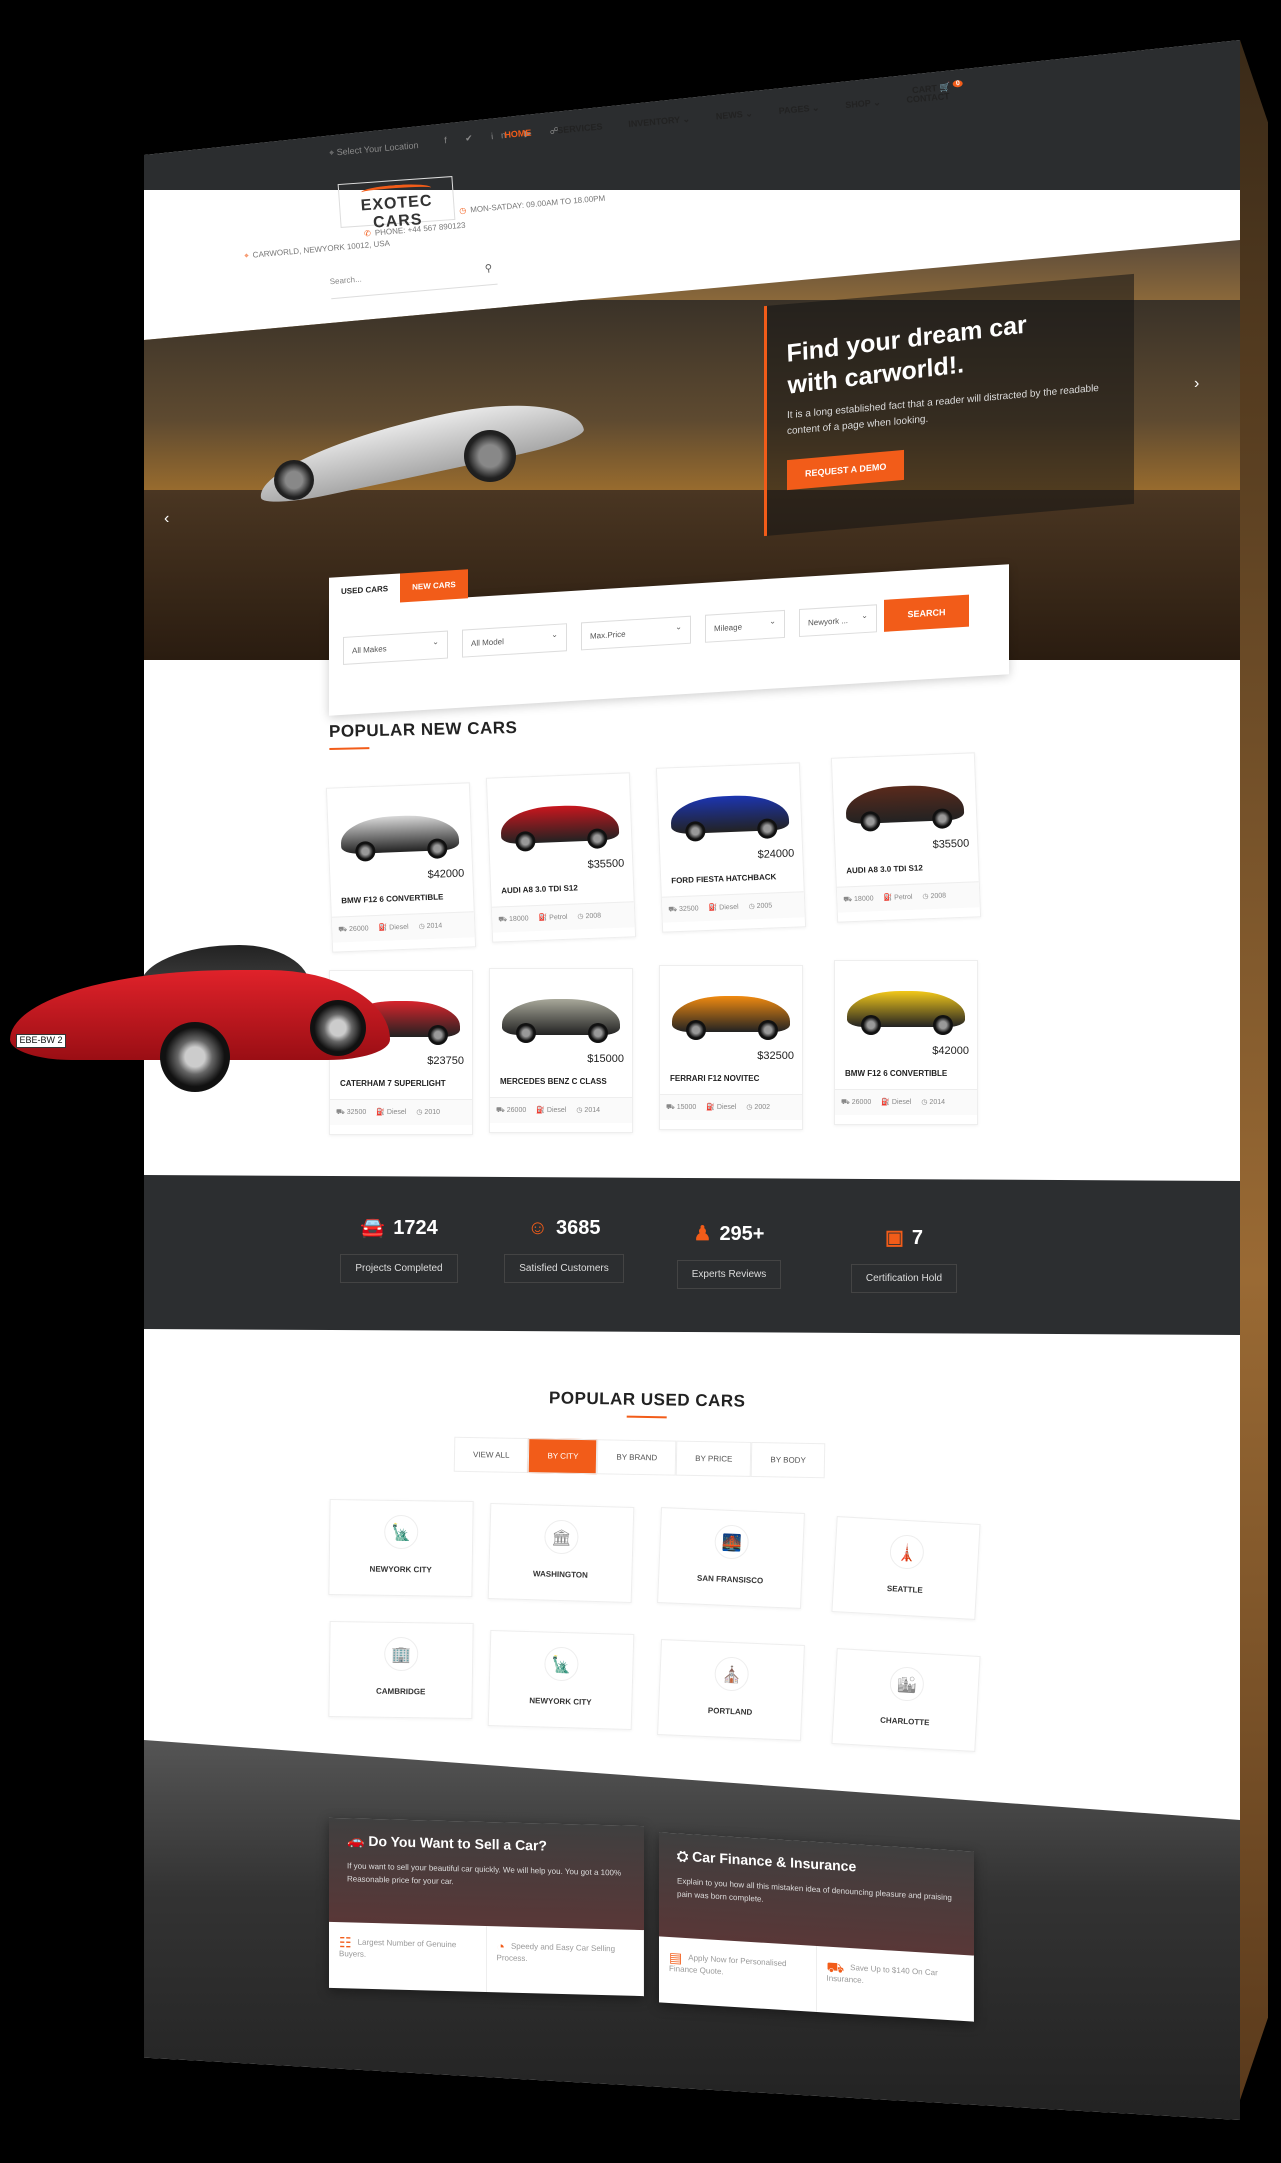 This screenshot has height=2163, width=1281. What do you see at coordinates (637, 1457) in the screenshot?
I see `tab-by-brand: BY BRAND` at bounding box center [637, 1457].